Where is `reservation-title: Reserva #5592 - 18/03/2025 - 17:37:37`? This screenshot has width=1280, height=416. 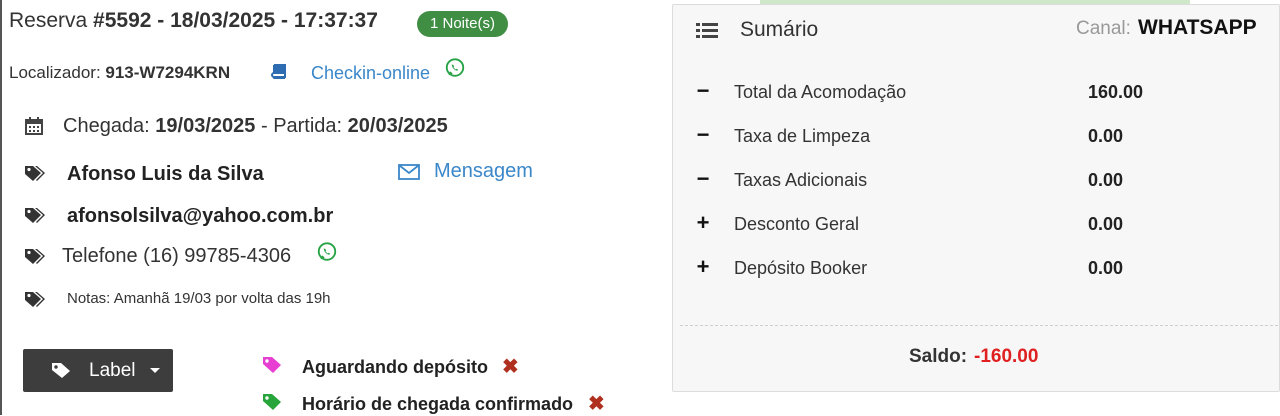
reservation-title: Reserva #5592 - 18/03/2025 - 17:37:37 is located at coordinates (193, 21).